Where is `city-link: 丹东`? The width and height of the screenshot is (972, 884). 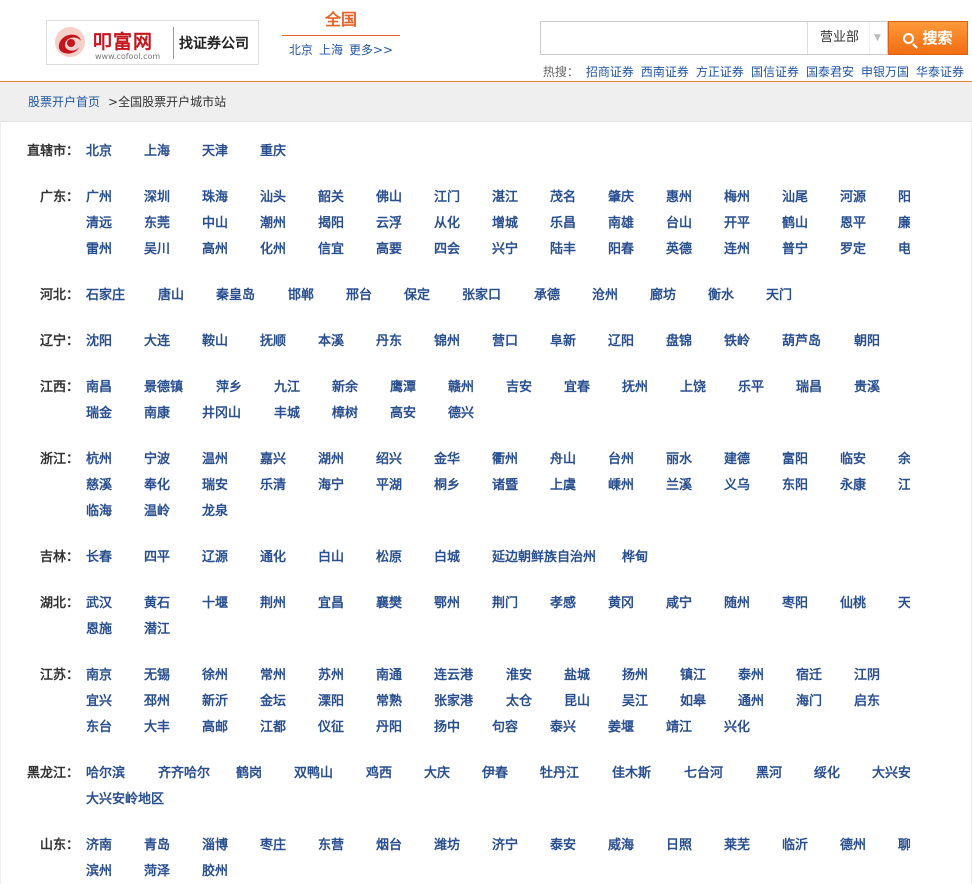 city-link: 丹东 is located at coordinates (392, 342).